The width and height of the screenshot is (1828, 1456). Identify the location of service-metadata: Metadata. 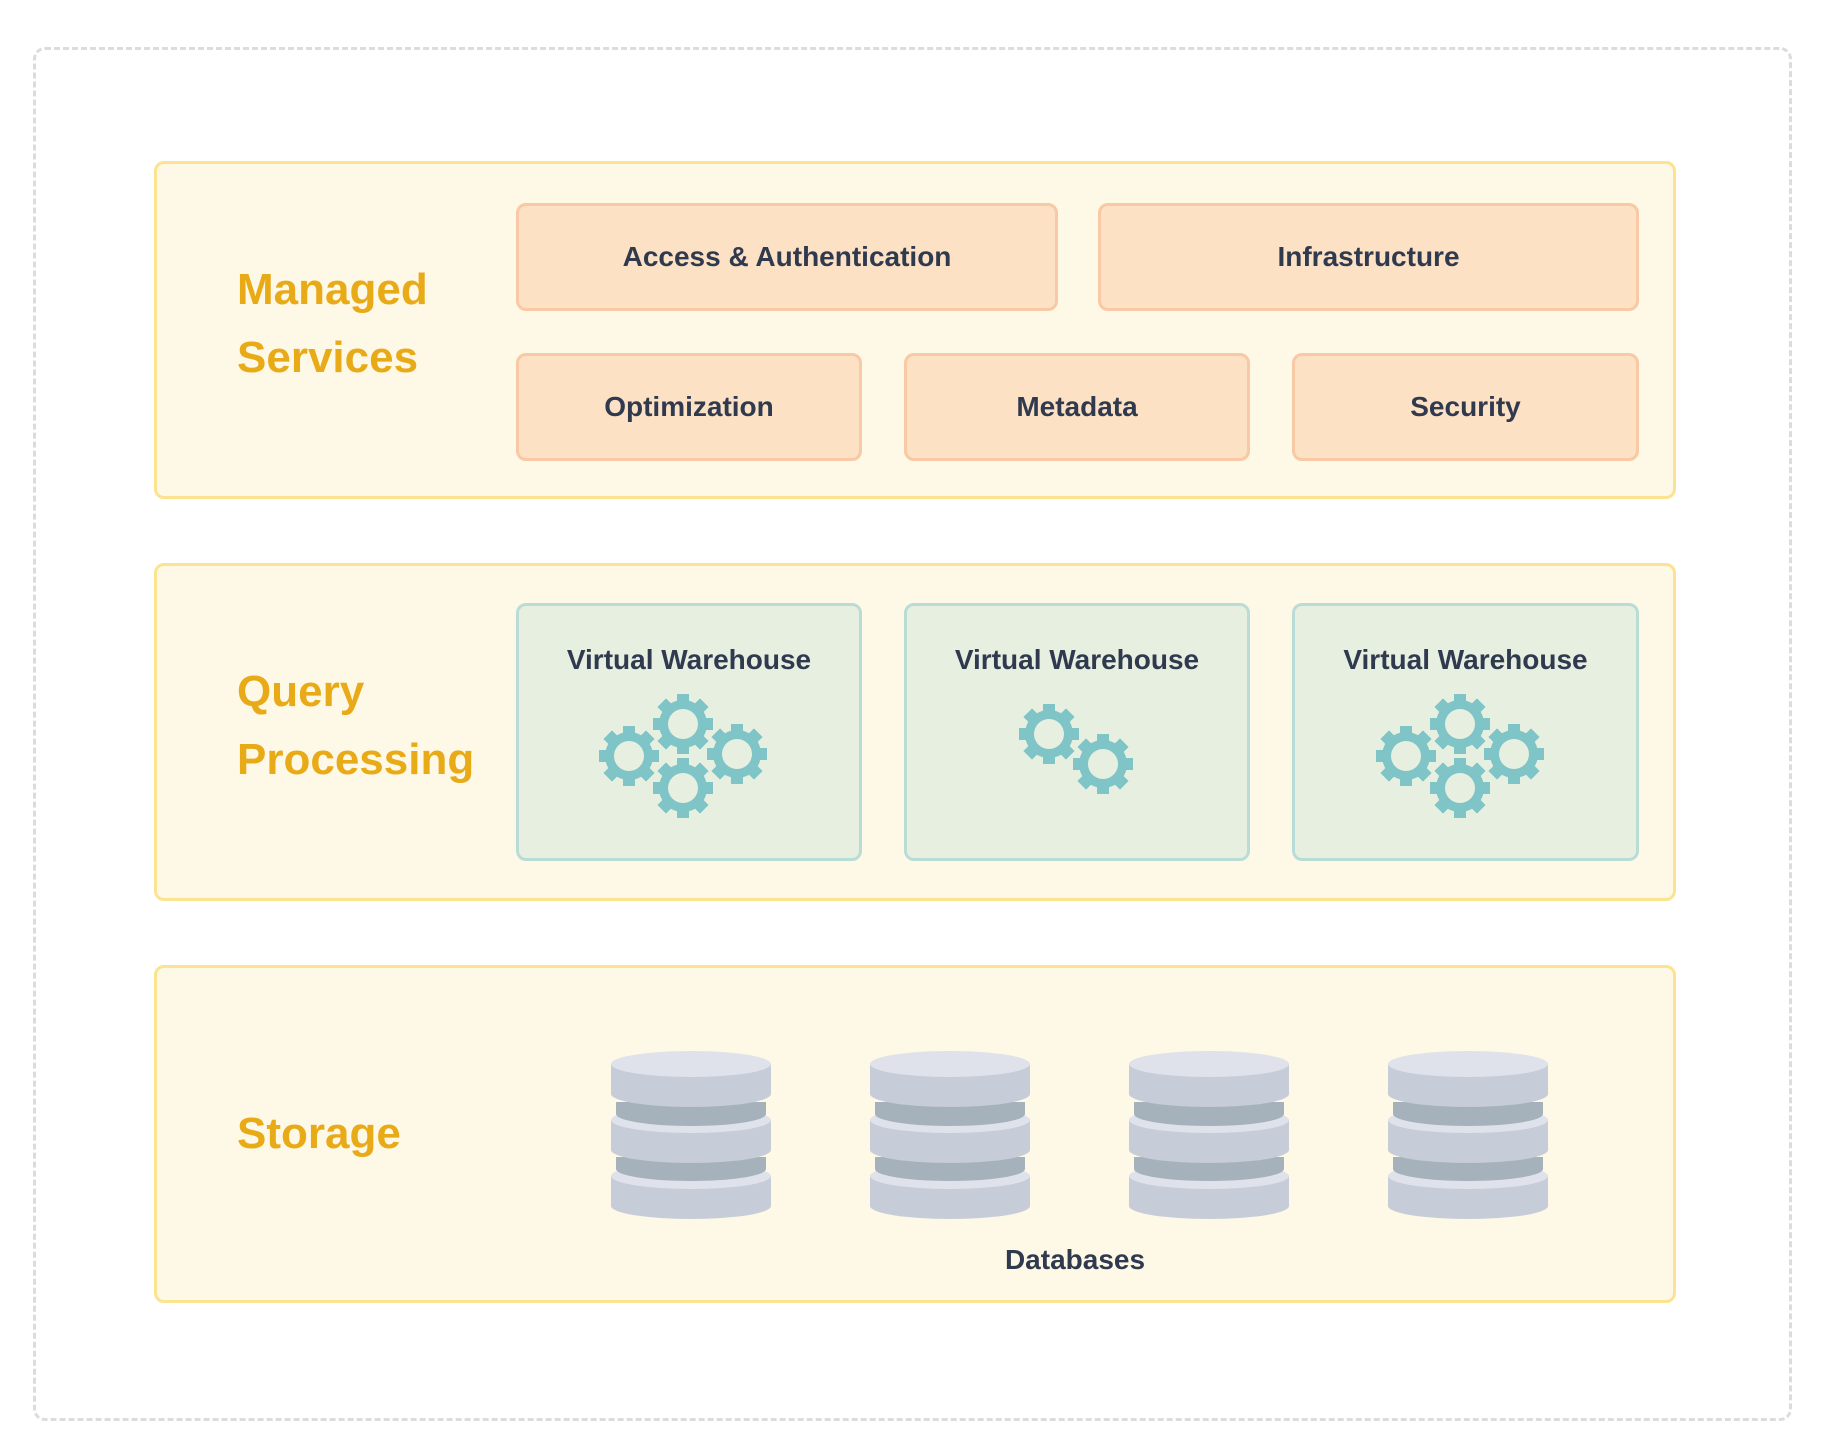
(1077, 407).